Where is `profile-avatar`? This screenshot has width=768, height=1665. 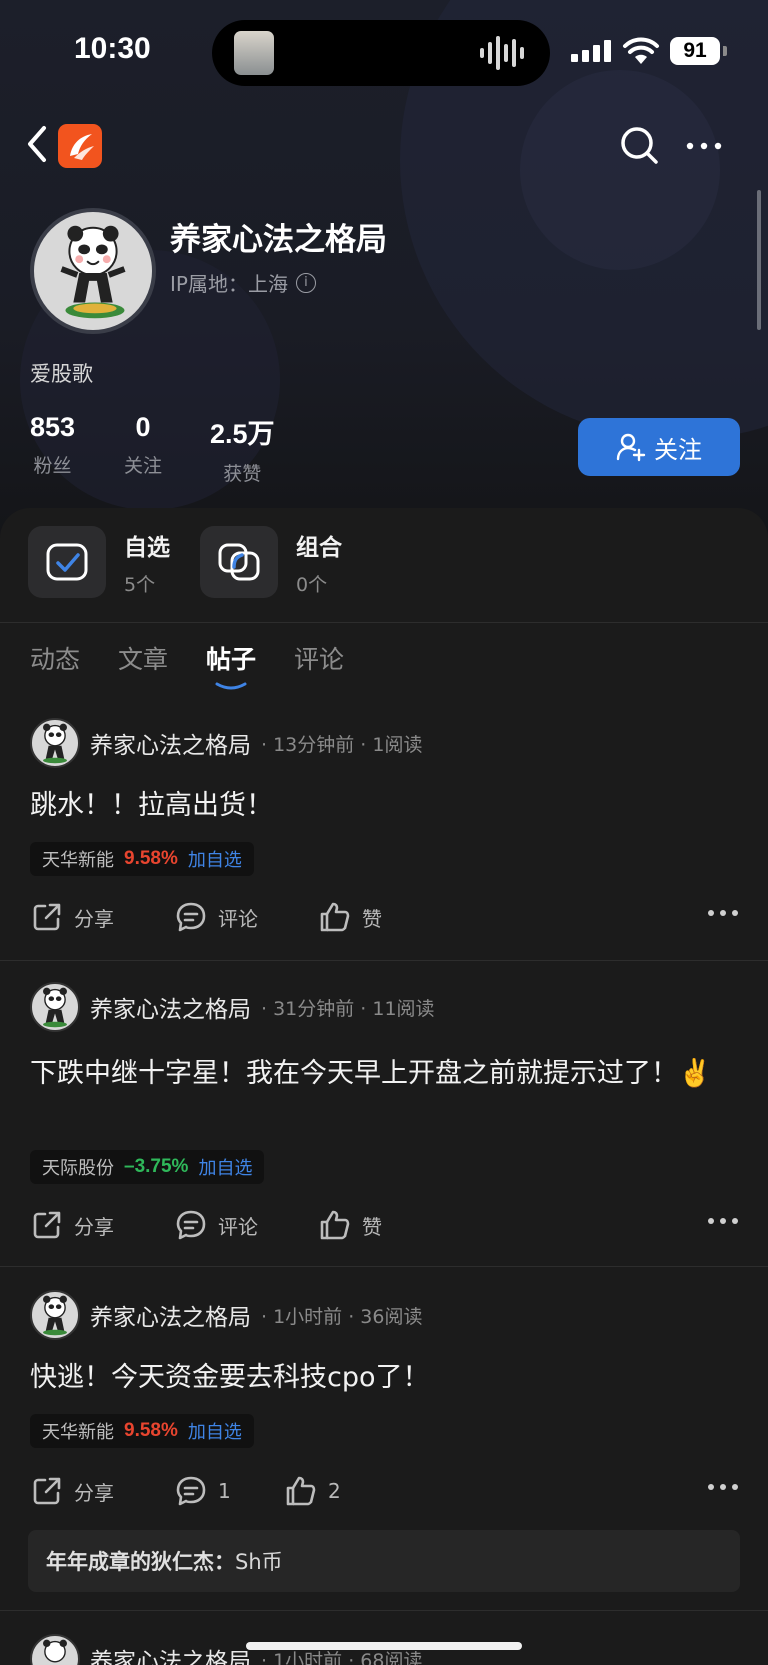 profile-avatar is located at coordinates (93, 271).